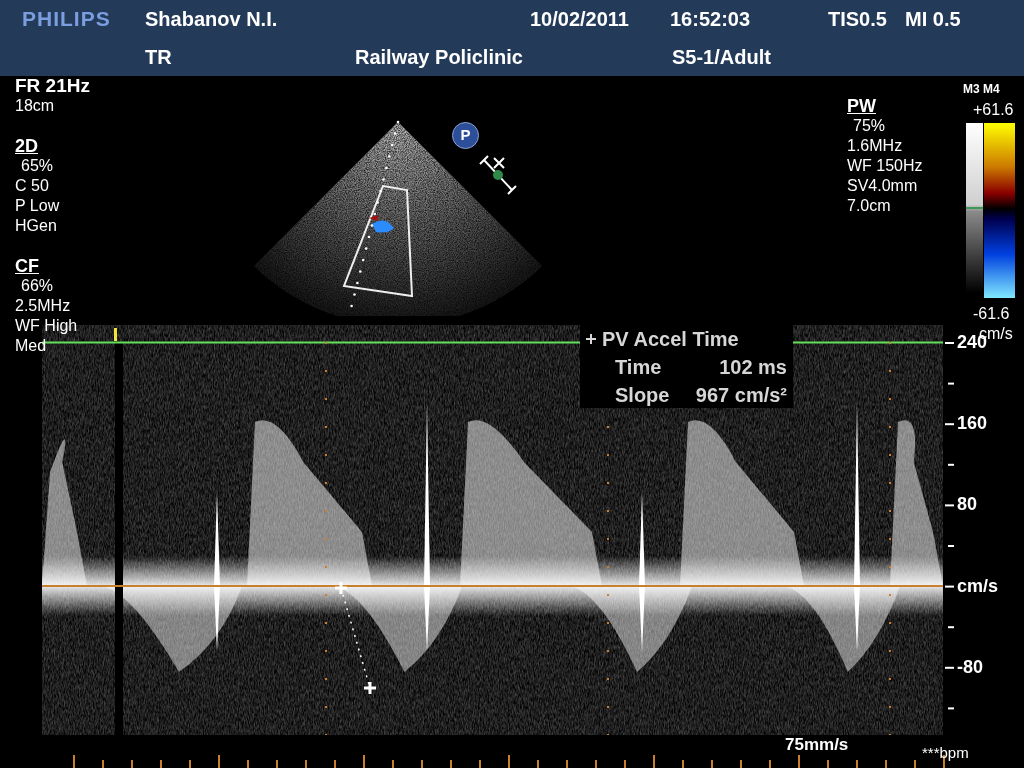  Describe the element at coordinates (721, 57) in the screenshot. I see `probe-preset: S5-1/Adult` at that location.